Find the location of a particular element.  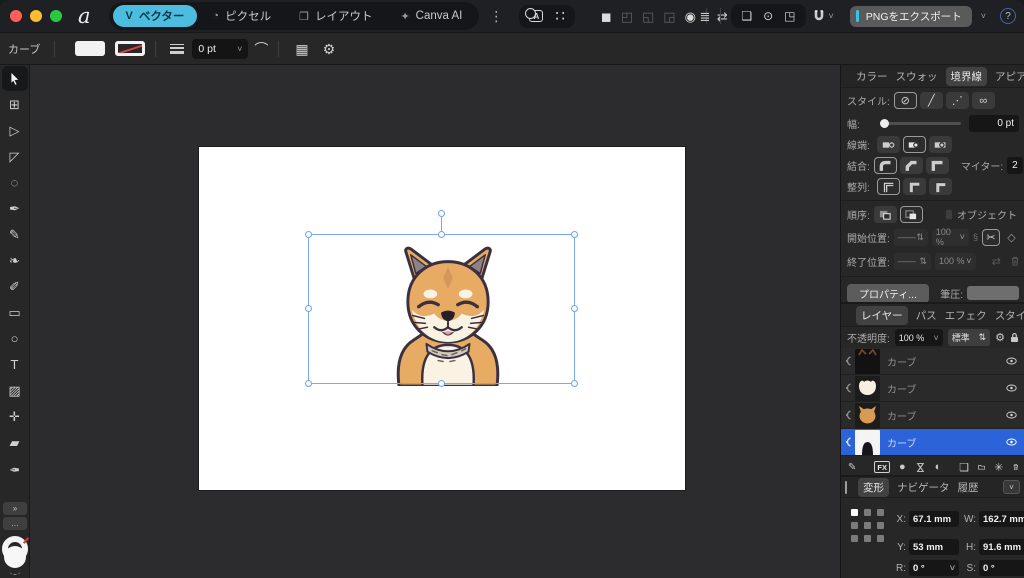

persona-tab-pixel: ◔ ピクセル is located at coordinates (241, 16).